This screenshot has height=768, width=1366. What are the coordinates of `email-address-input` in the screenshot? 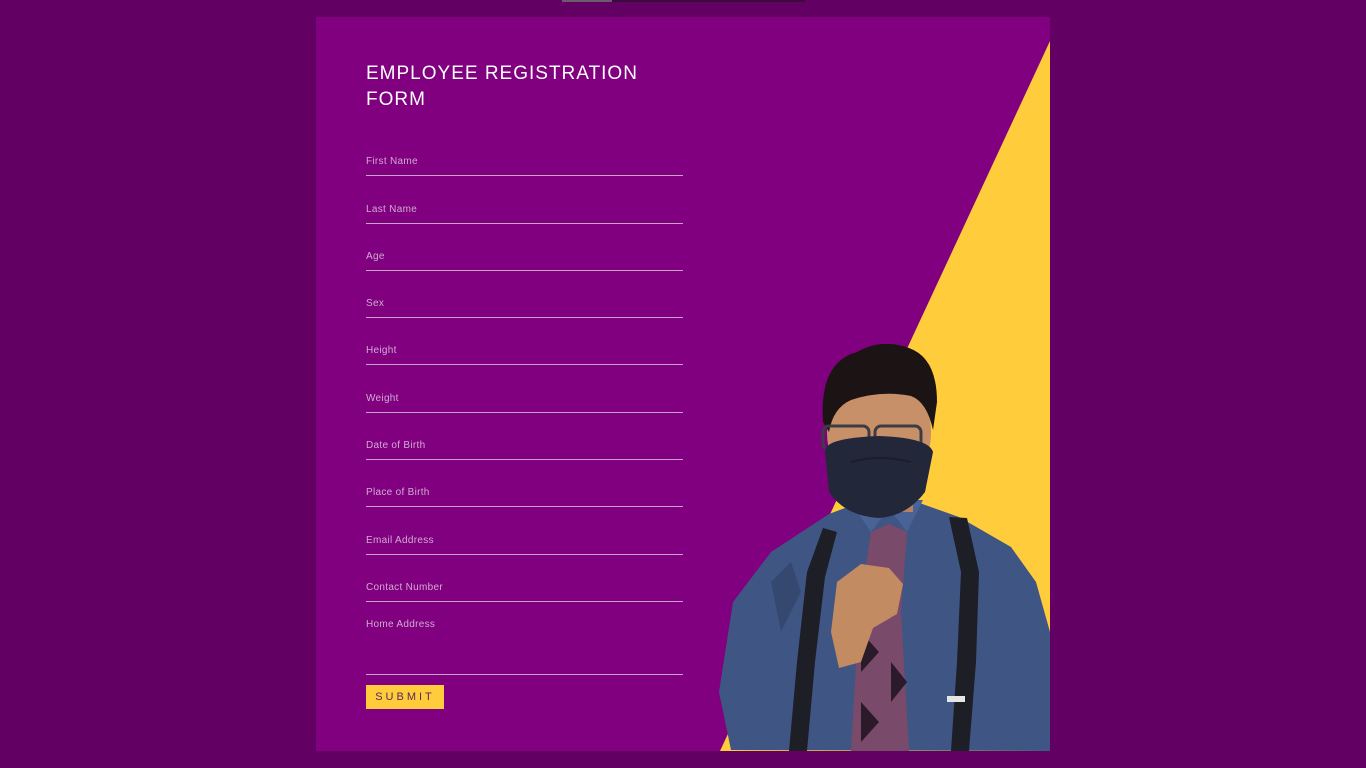 It's located at (524, 543).